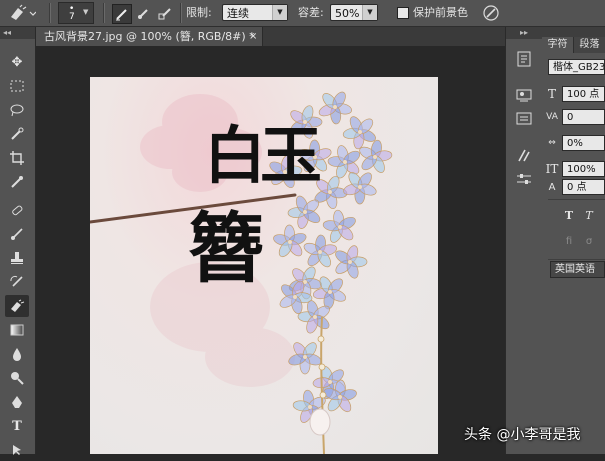  I want to click on tablet-pressure-icon, so click(491, 13).